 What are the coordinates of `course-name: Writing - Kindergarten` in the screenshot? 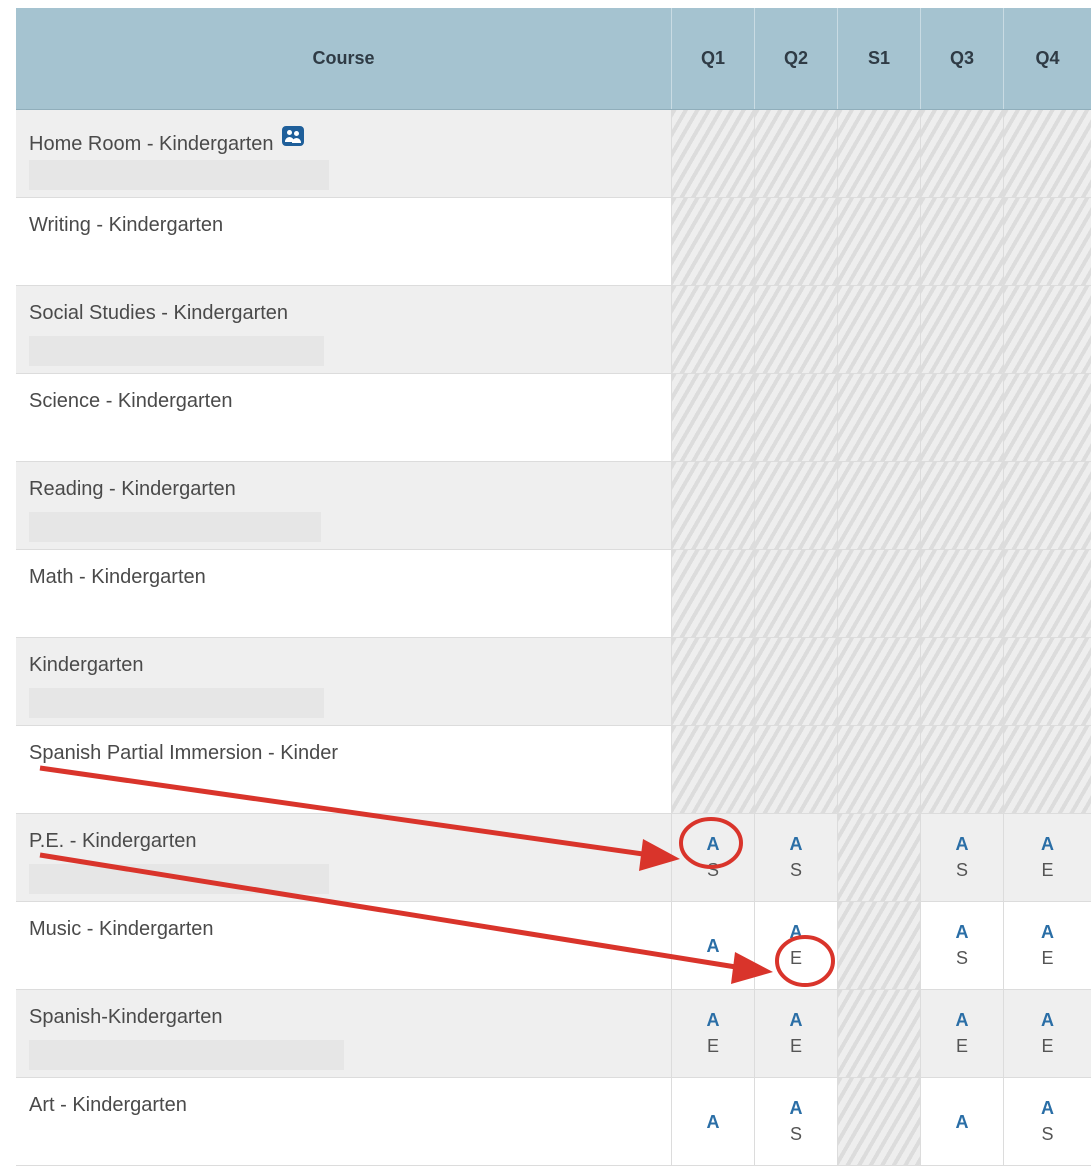 It's located at (126, 225).